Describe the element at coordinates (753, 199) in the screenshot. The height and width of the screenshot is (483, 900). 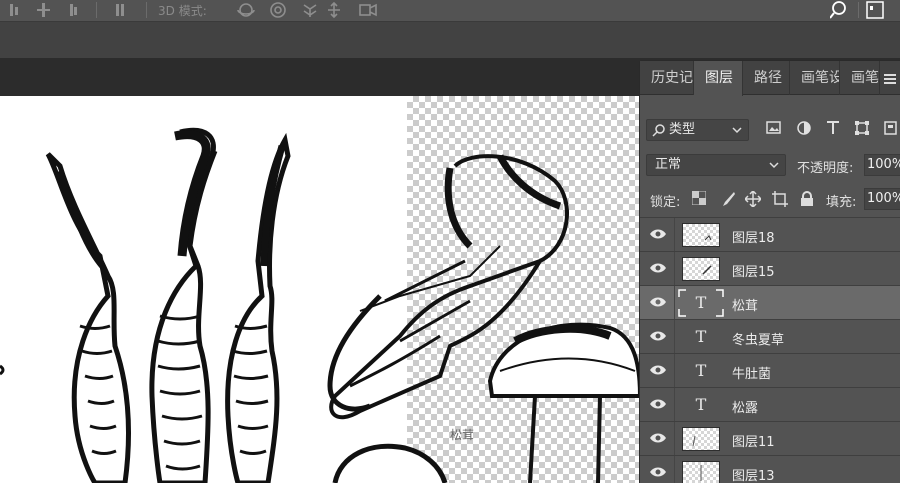
I see `lock-position-icon` at that location.